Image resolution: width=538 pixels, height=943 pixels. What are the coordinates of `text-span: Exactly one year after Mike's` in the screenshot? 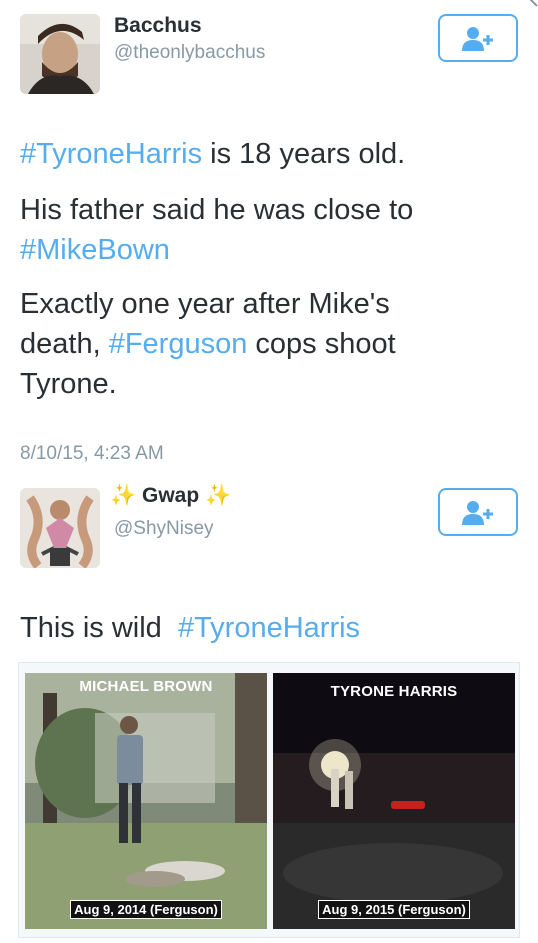 It's located at (205, 304).